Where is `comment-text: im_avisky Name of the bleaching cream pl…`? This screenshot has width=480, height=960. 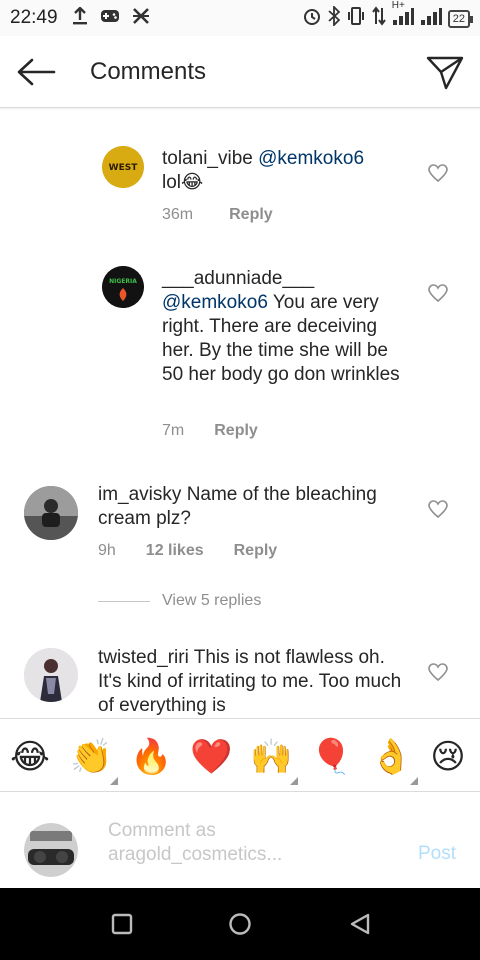 comment-text: im_avisky Name of the bleaching cream pl… is located at coordinates (253, 507).